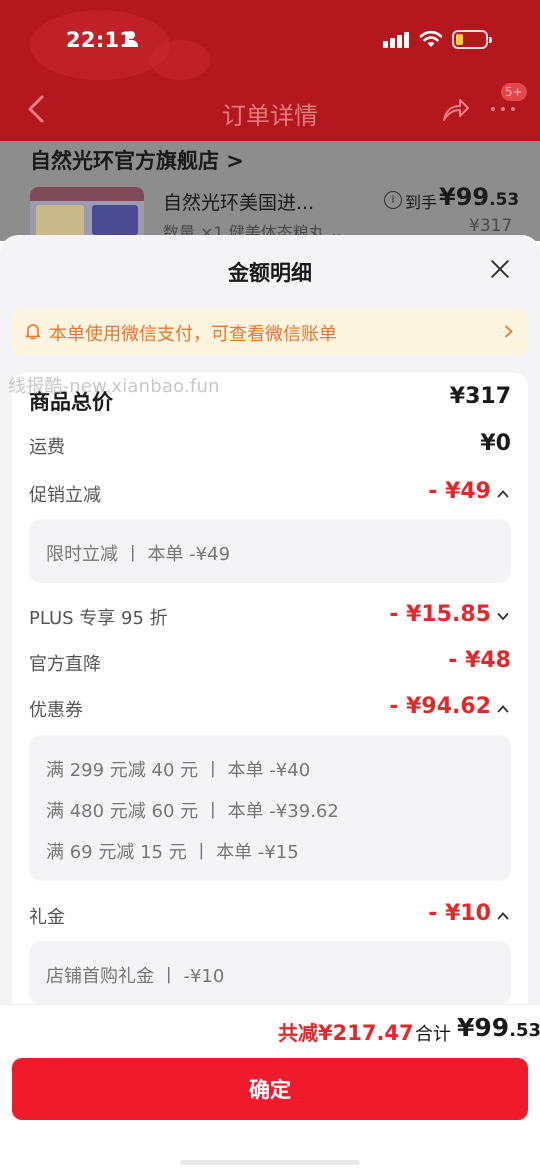 This screenshot has width=540, height=1173. I want to click on store-name: 自然光环官方旗舰店 >, so click(137, 160).